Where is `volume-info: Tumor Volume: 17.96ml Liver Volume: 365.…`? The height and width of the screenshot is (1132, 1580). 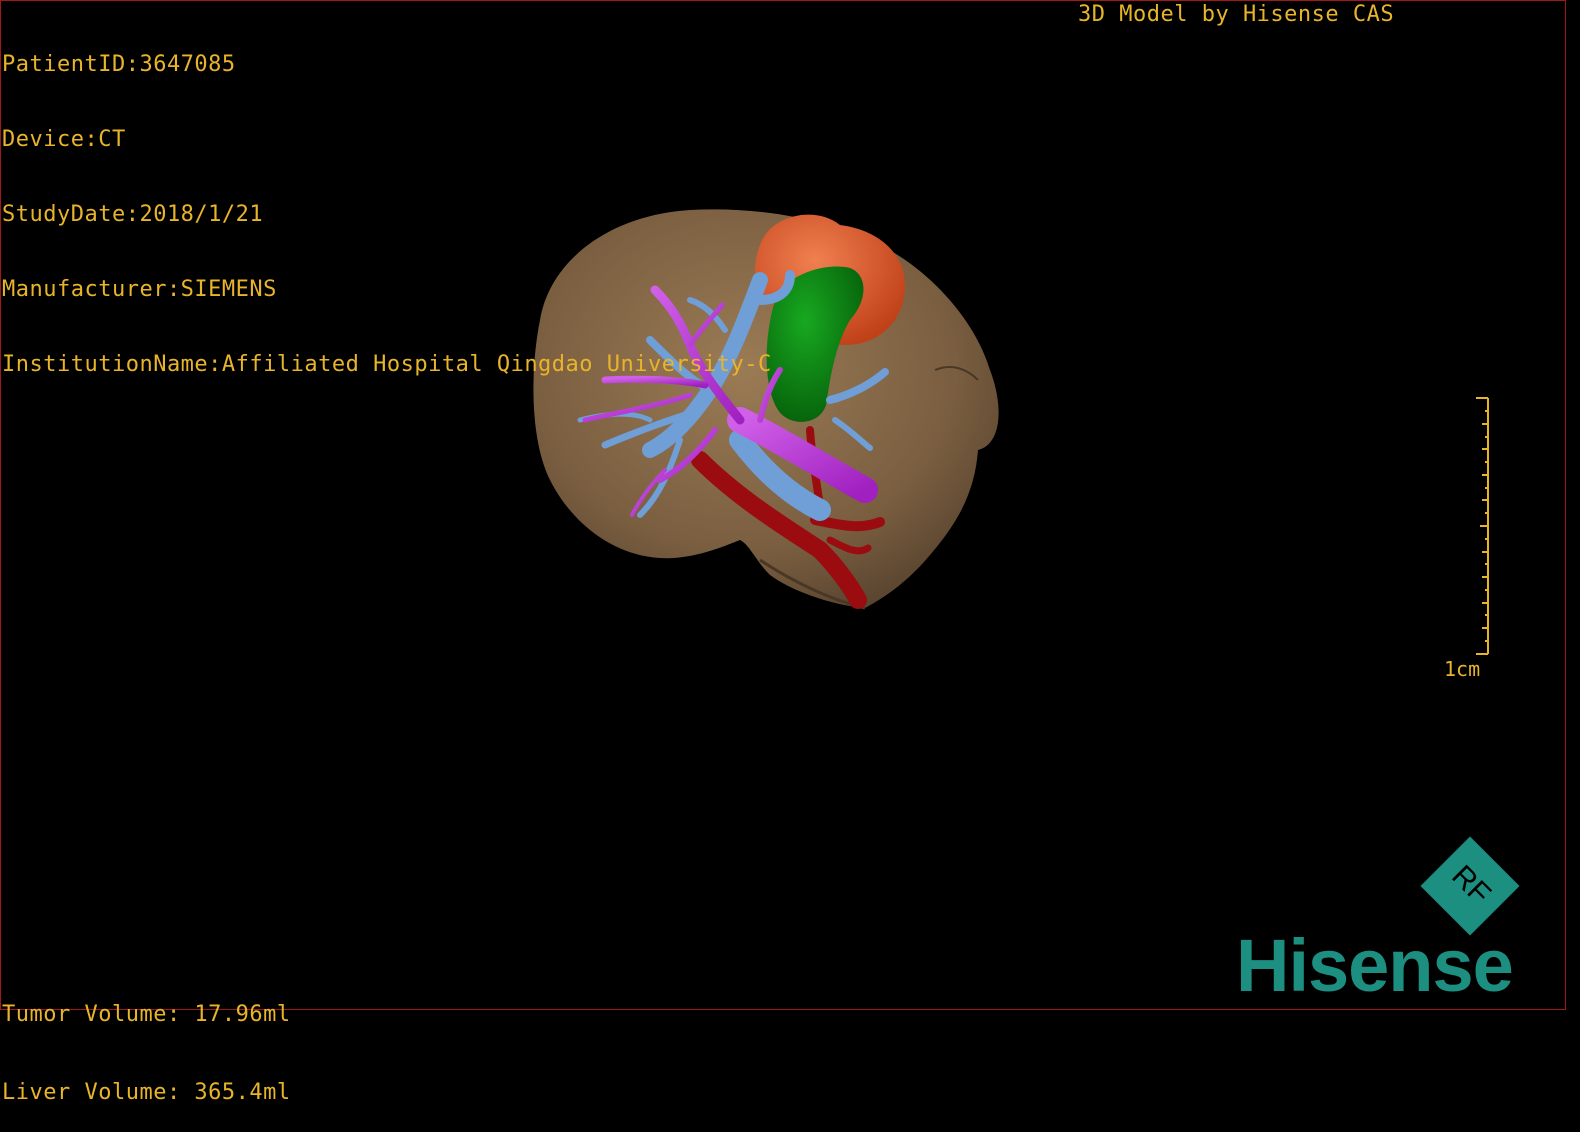
volume-info: Tumor Volume: 17.96ml Liver Volume: 365.… is located at coordinates (146, 1041).